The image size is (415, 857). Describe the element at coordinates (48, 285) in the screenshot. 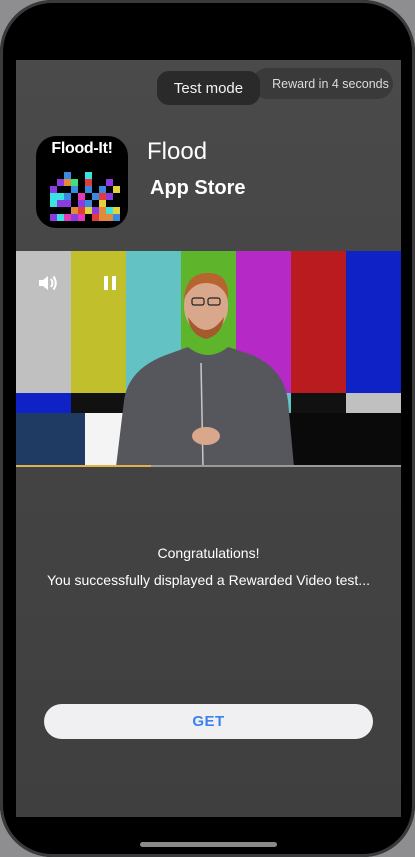

I see `speaker-icon` at that location.